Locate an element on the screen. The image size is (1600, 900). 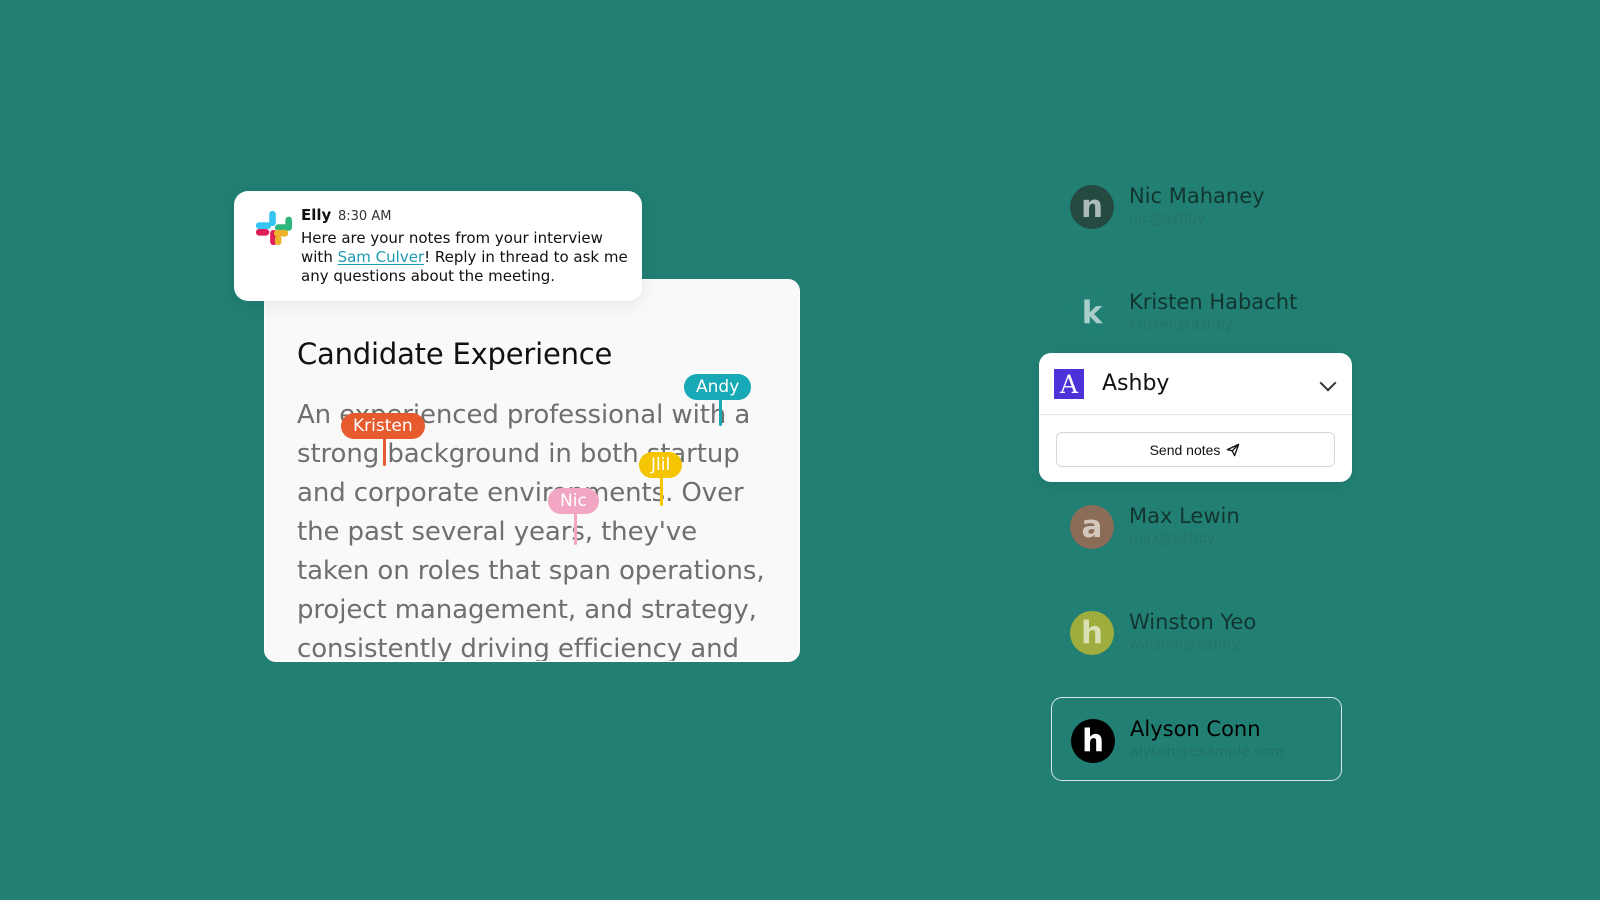
send-icon is located at coordinates (1233, 449).